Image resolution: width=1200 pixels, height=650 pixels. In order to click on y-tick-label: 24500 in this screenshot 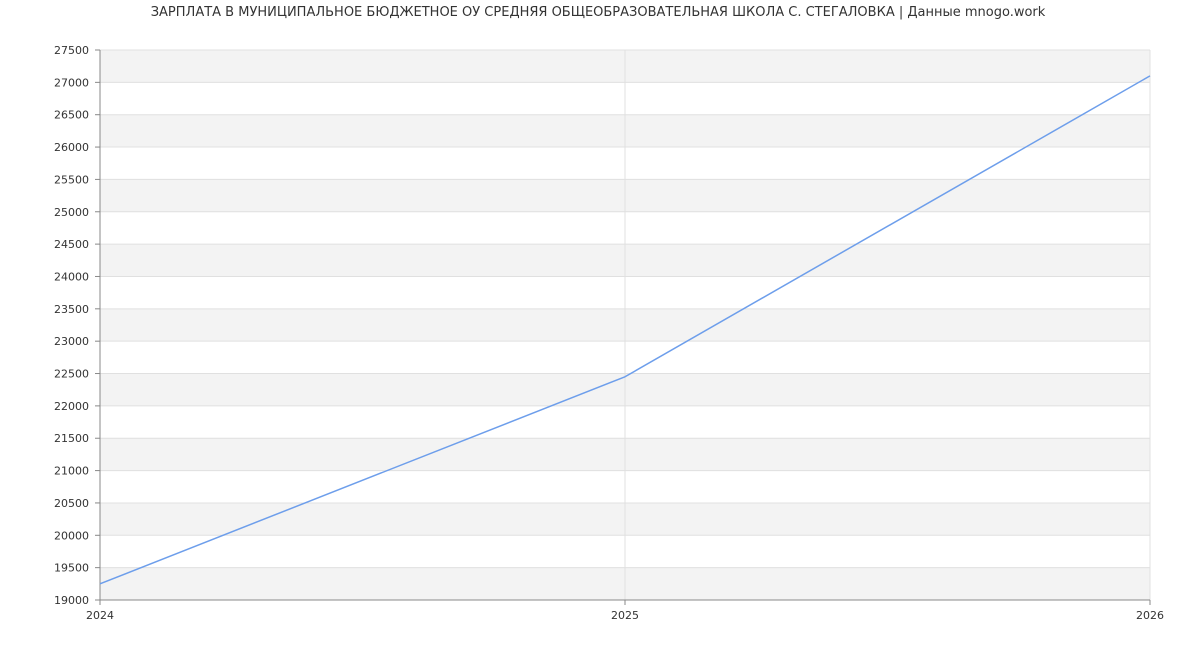, I will do `click(71, 244)`.